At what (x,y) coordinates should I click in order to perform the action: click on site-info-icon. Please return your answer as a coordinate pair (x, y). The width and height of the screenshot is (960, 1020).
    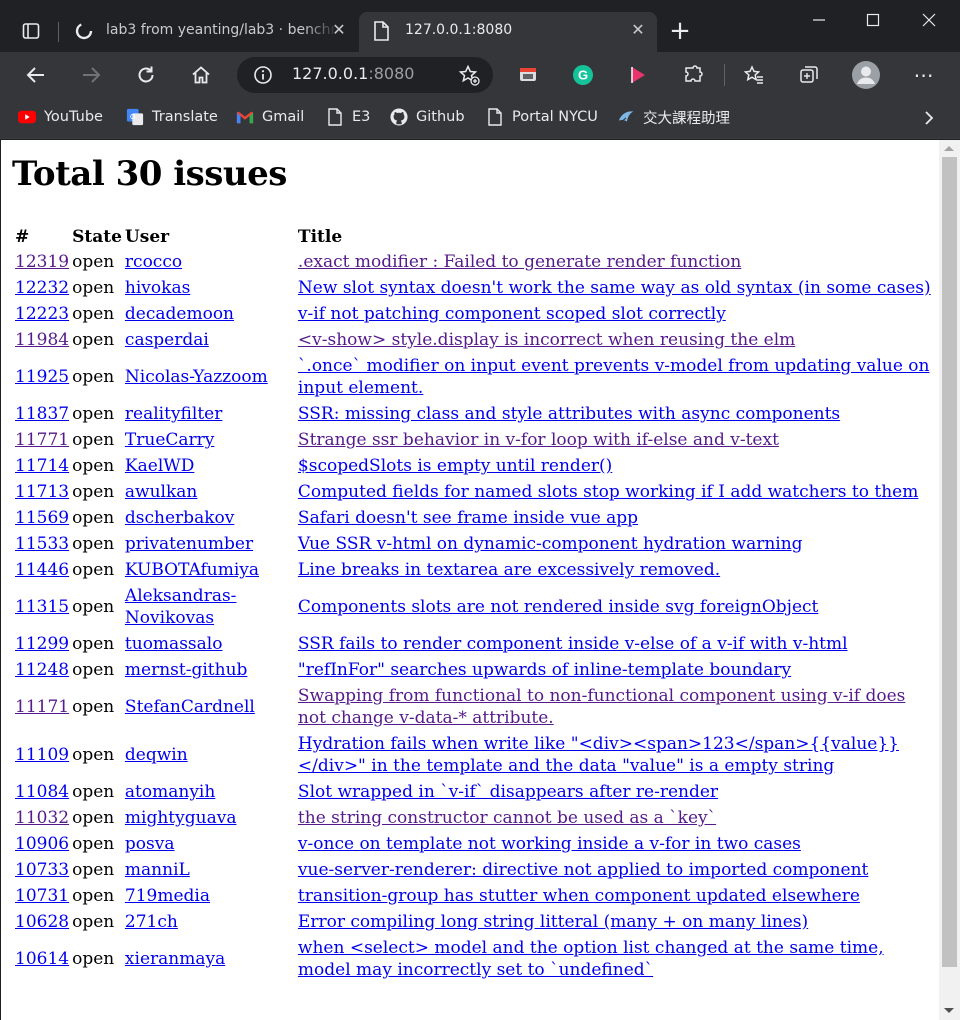
    Looking at the image, I should click on (263, 75).